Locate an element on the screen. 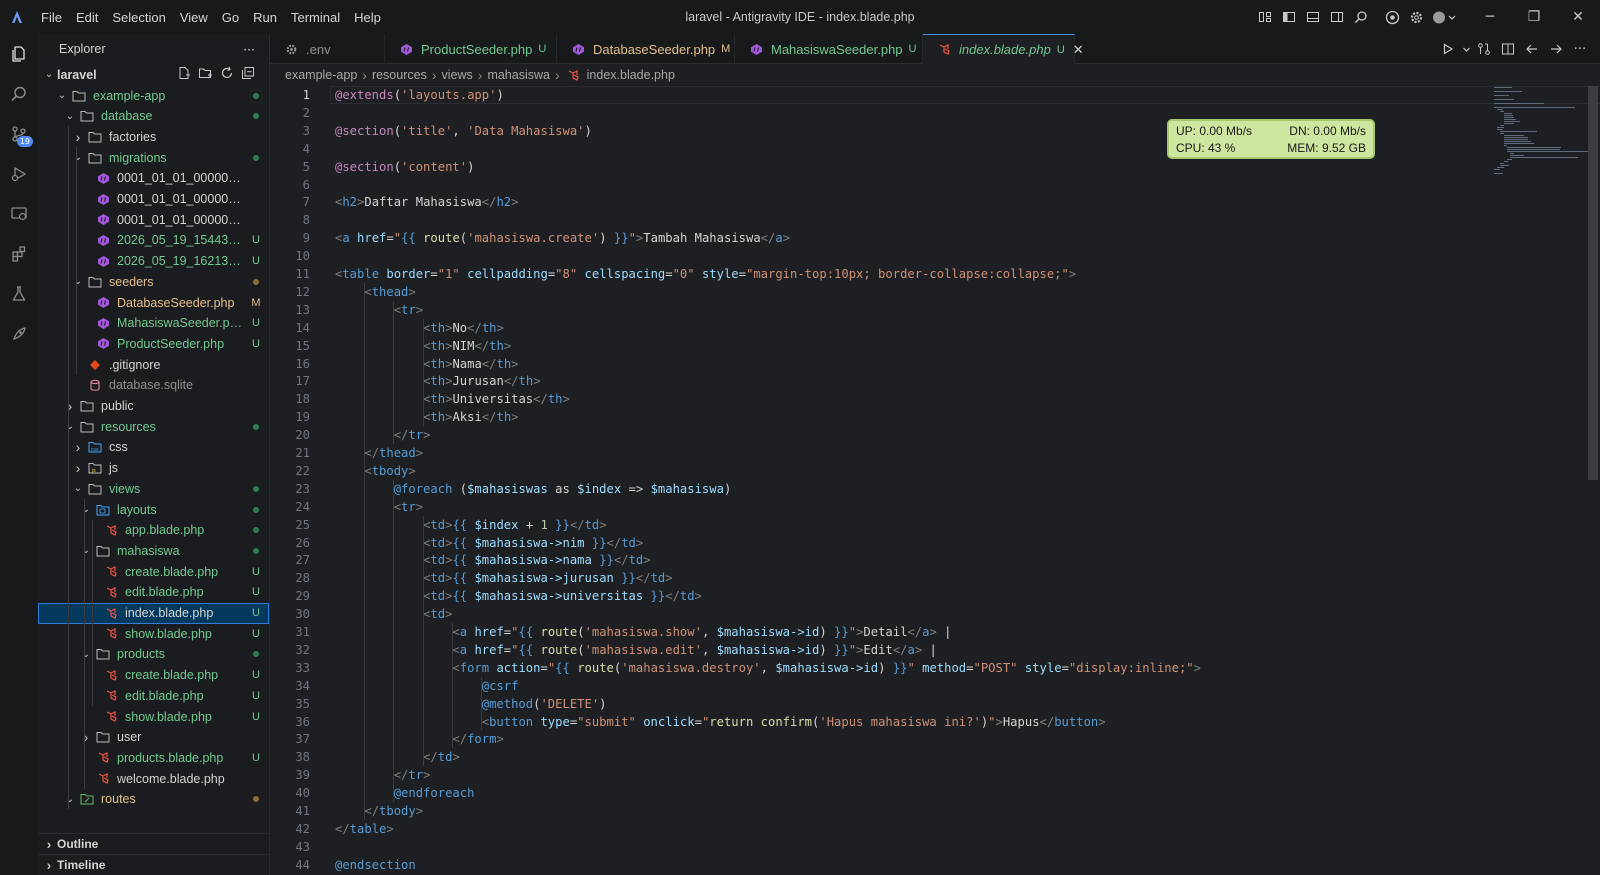 The height and width of the screenshot is (875, 1600). tree-item-blade: products.blade.php U is located at coordinates (153, 757).